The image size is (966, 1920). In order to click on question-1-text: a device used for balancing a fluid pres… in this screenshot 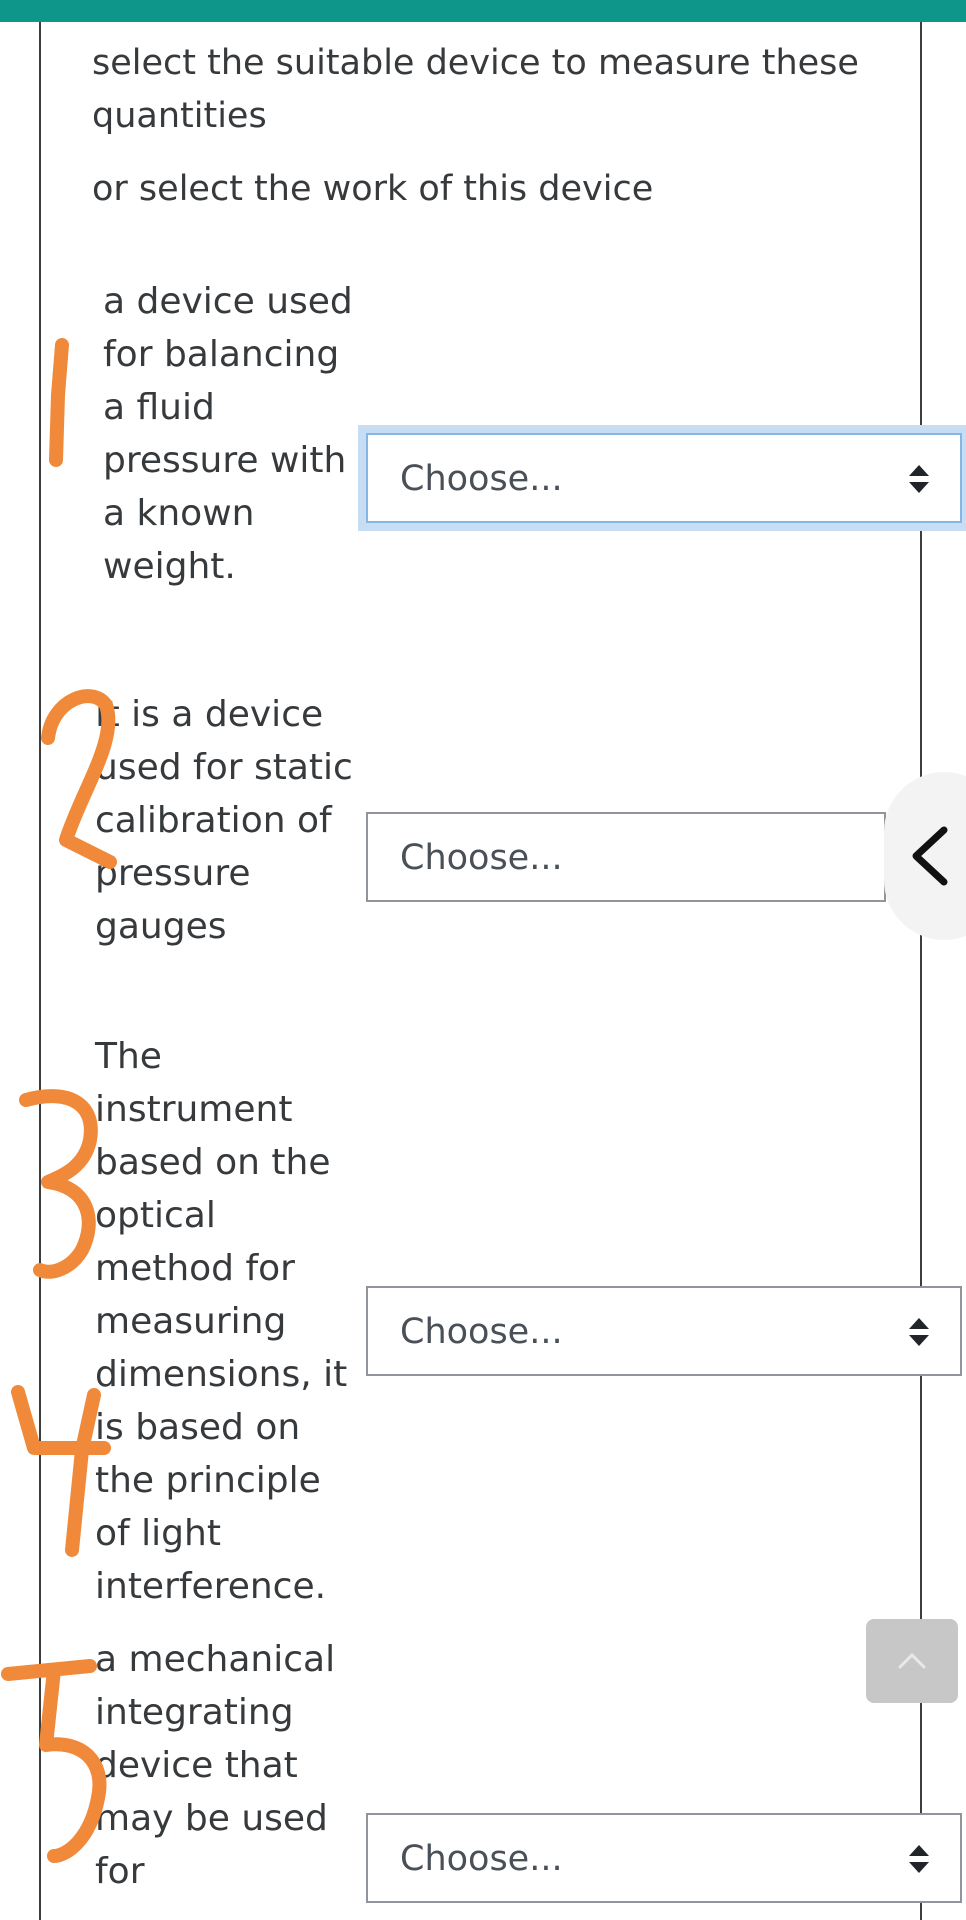, I will do `click(228, 434)`.